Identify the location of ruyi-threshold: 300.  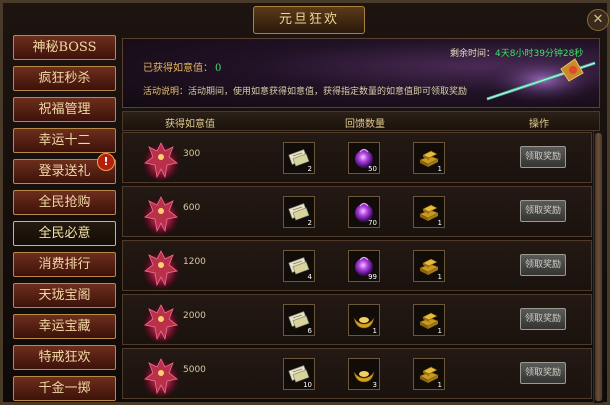
(192, 154).